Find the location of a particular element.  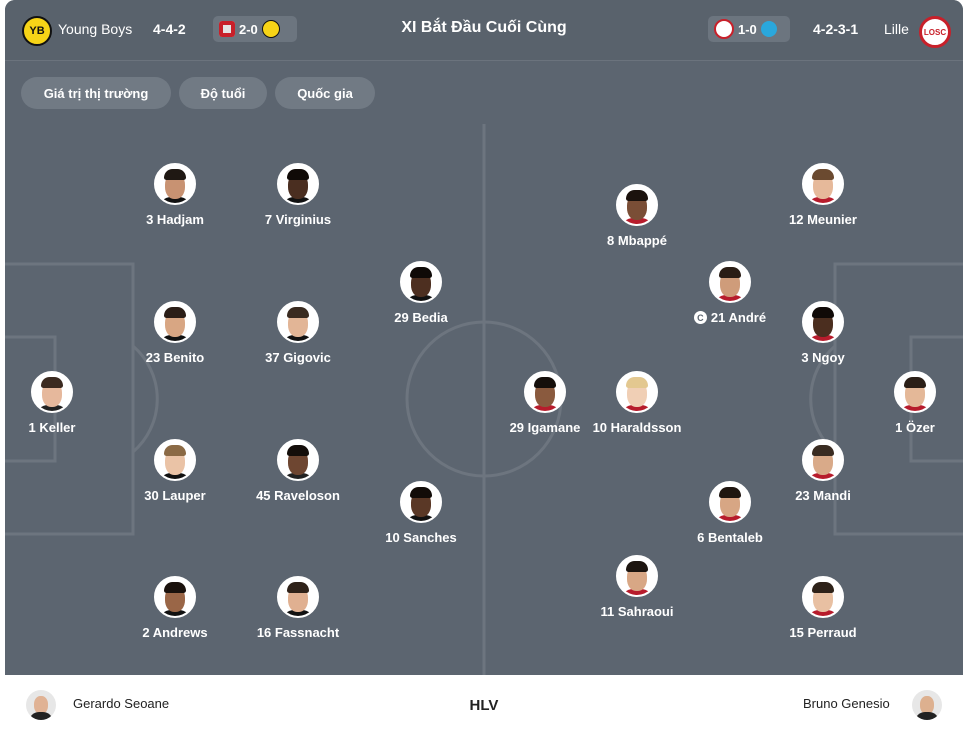

player-label: 15 Perraud is located at coordinates (823, 632).